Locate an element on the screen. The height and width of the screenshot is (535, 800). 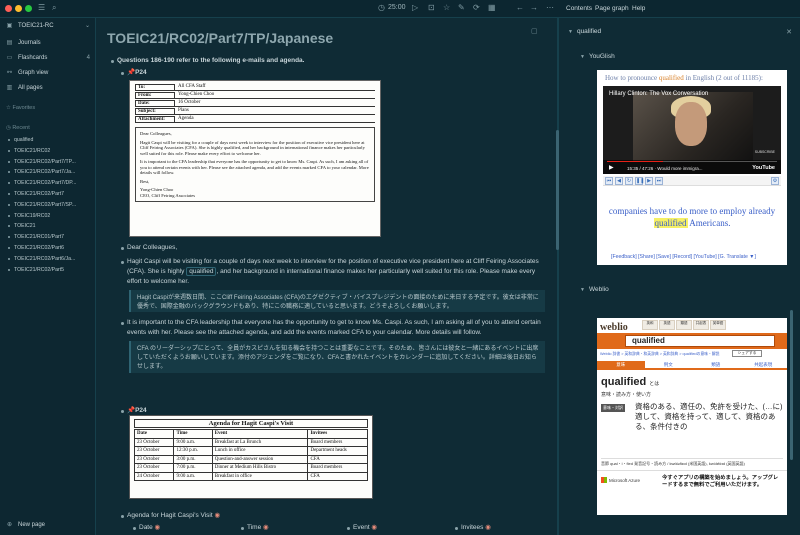
weblio-nav-tab: 意味 is located at coordinates (621, 364).